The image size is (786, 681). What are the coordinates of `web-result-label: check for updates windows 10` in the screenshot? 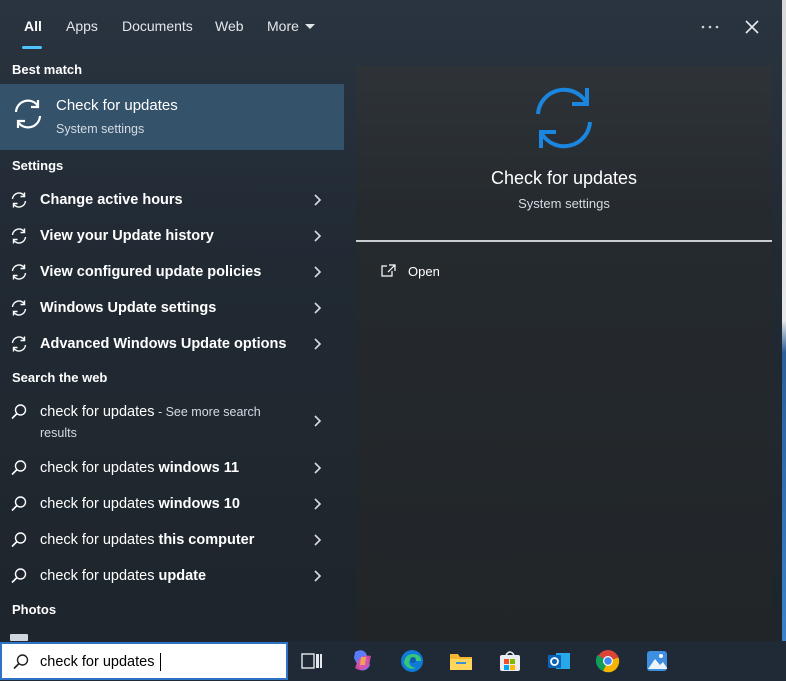 It's located at (140, 504).